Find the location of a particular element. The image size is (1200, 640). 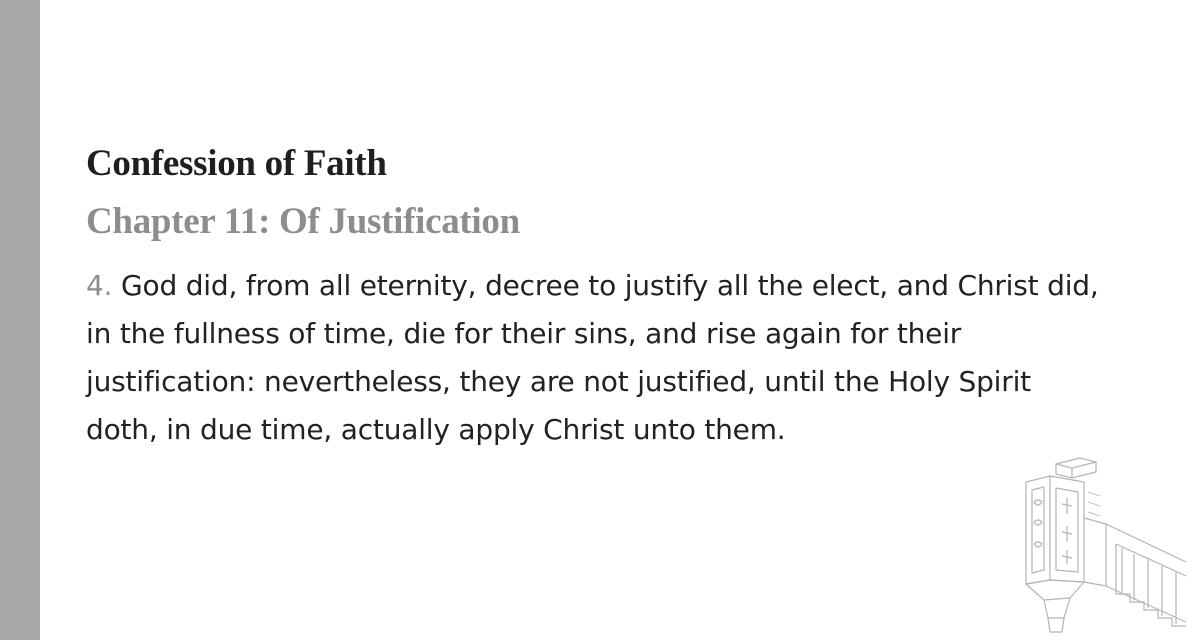

section-number: 4. is located at coordinates (99, 285).